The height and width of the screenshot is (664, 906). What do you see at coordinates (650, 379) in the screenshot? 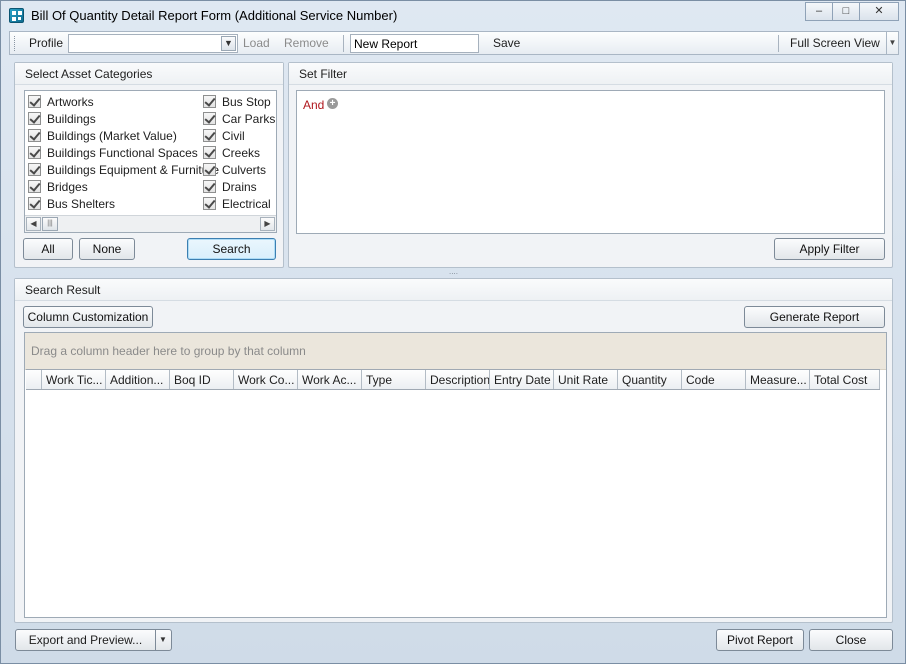
I see `column-header: Quantity` at bounding box center [650, 379].